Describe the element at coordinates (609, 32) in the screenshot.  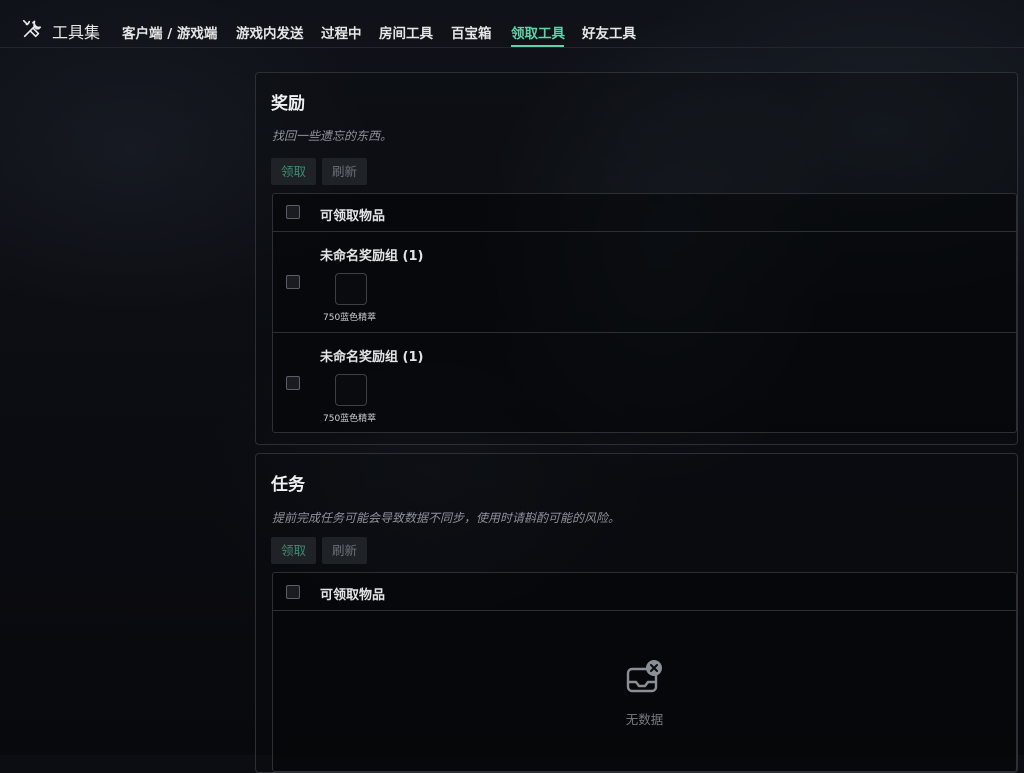
I see `nav-friend-tools: 好友工具` at that location.